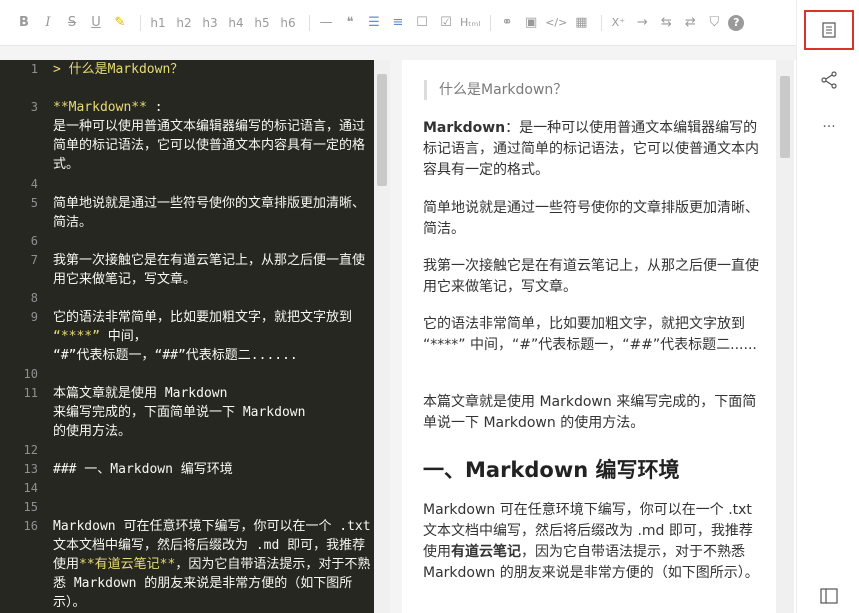  What do you see at coordinates (187, 184) in the screenshot?
I see `editor-line: 4` at bounding box center [187, 184].